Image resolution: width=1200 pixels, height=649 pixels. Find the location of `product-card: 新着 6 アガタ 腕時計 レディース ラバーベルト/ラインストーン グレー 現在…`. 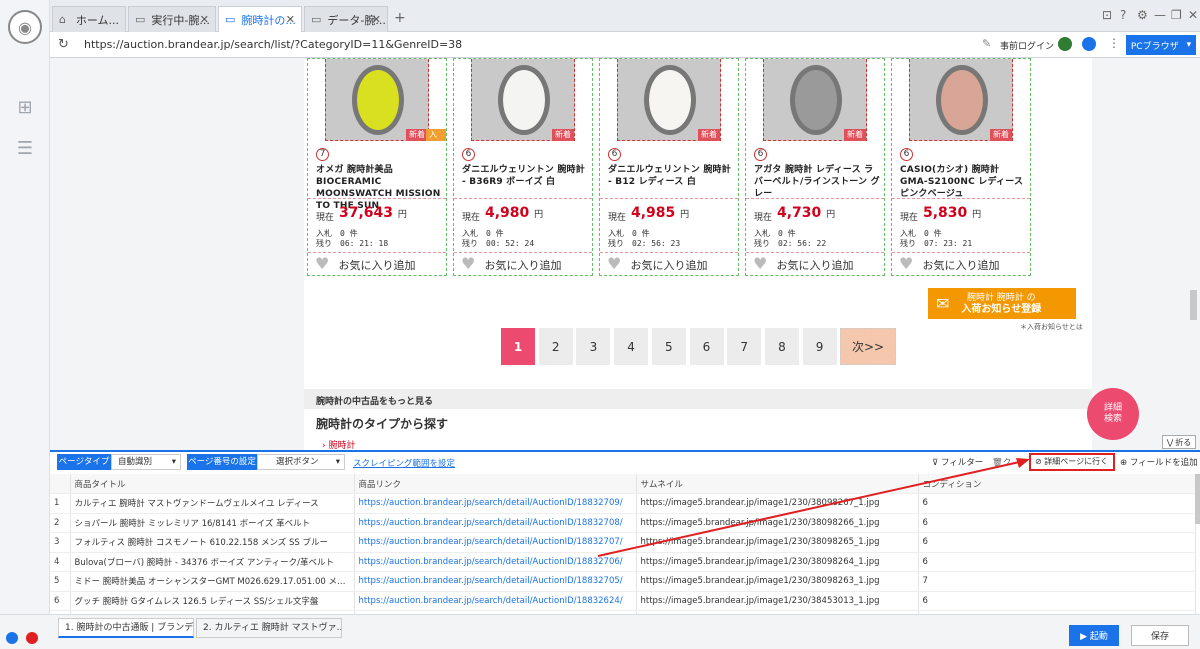

product-card: 新着 6 アガタ 腕時計 レディース ラバーベルト/ラインストーン グレー 現在… is located at coordinates (815, 167).